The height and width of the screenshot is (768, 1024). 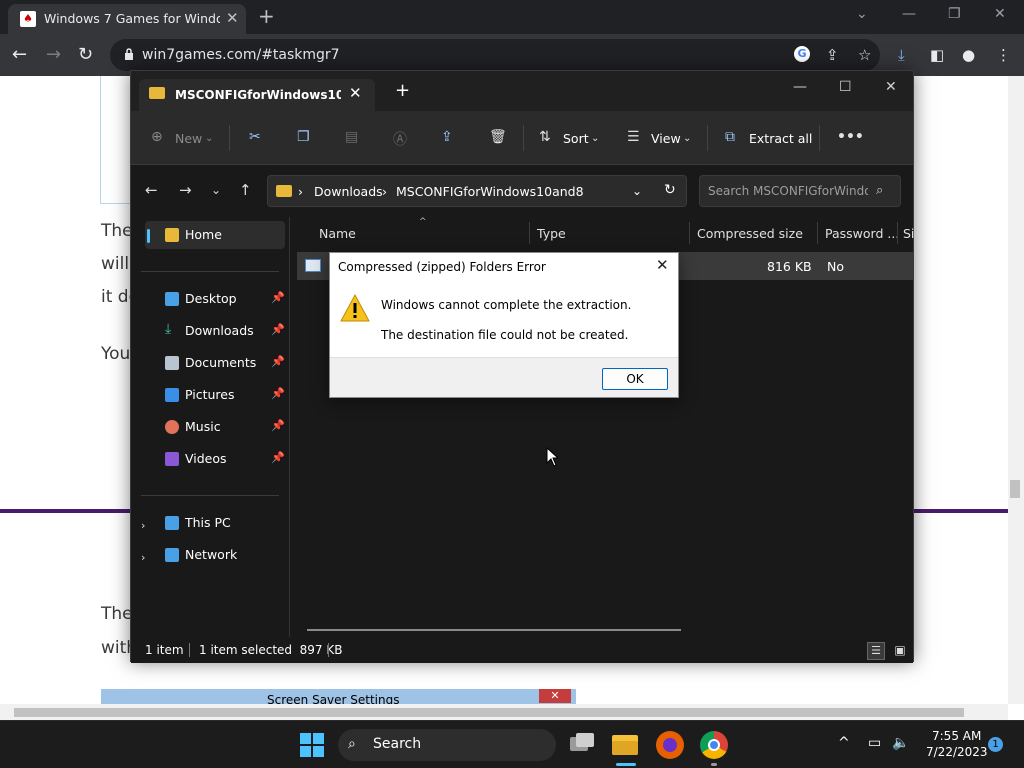 I want to click on bookmark-star-icon: ☆, so click(x=864, y=55).